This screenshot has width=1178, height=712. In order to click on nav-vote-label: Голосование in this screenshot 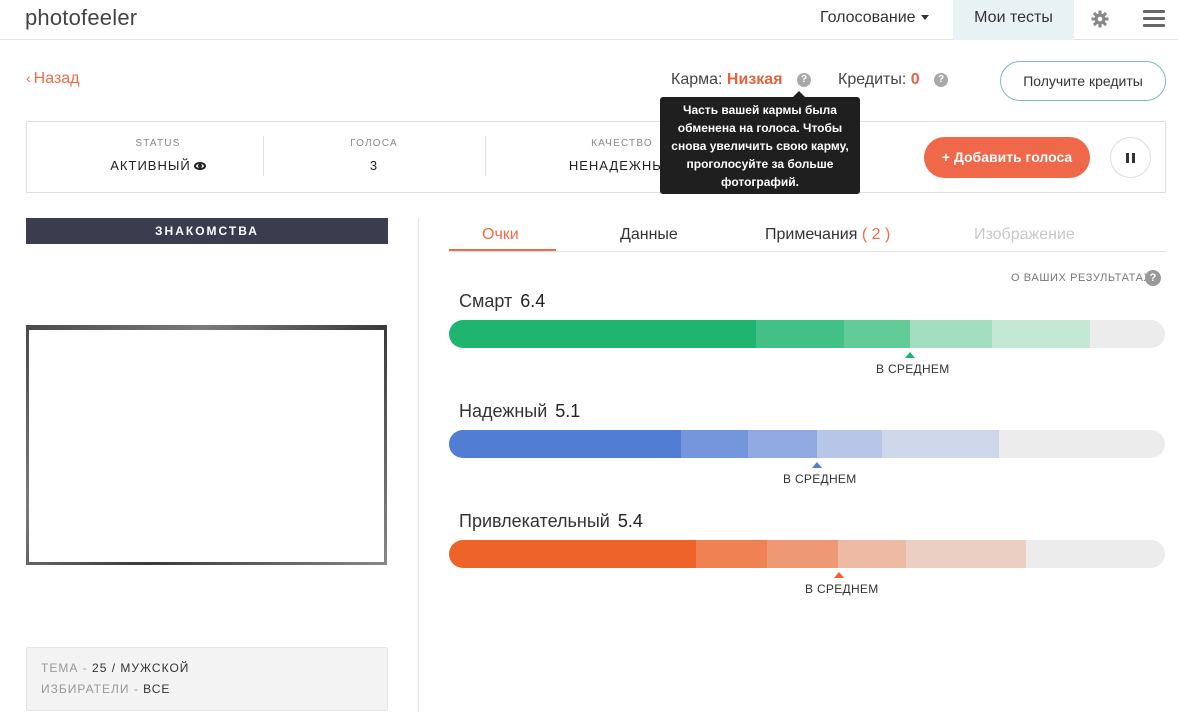, I will do `click(868, 17)`.